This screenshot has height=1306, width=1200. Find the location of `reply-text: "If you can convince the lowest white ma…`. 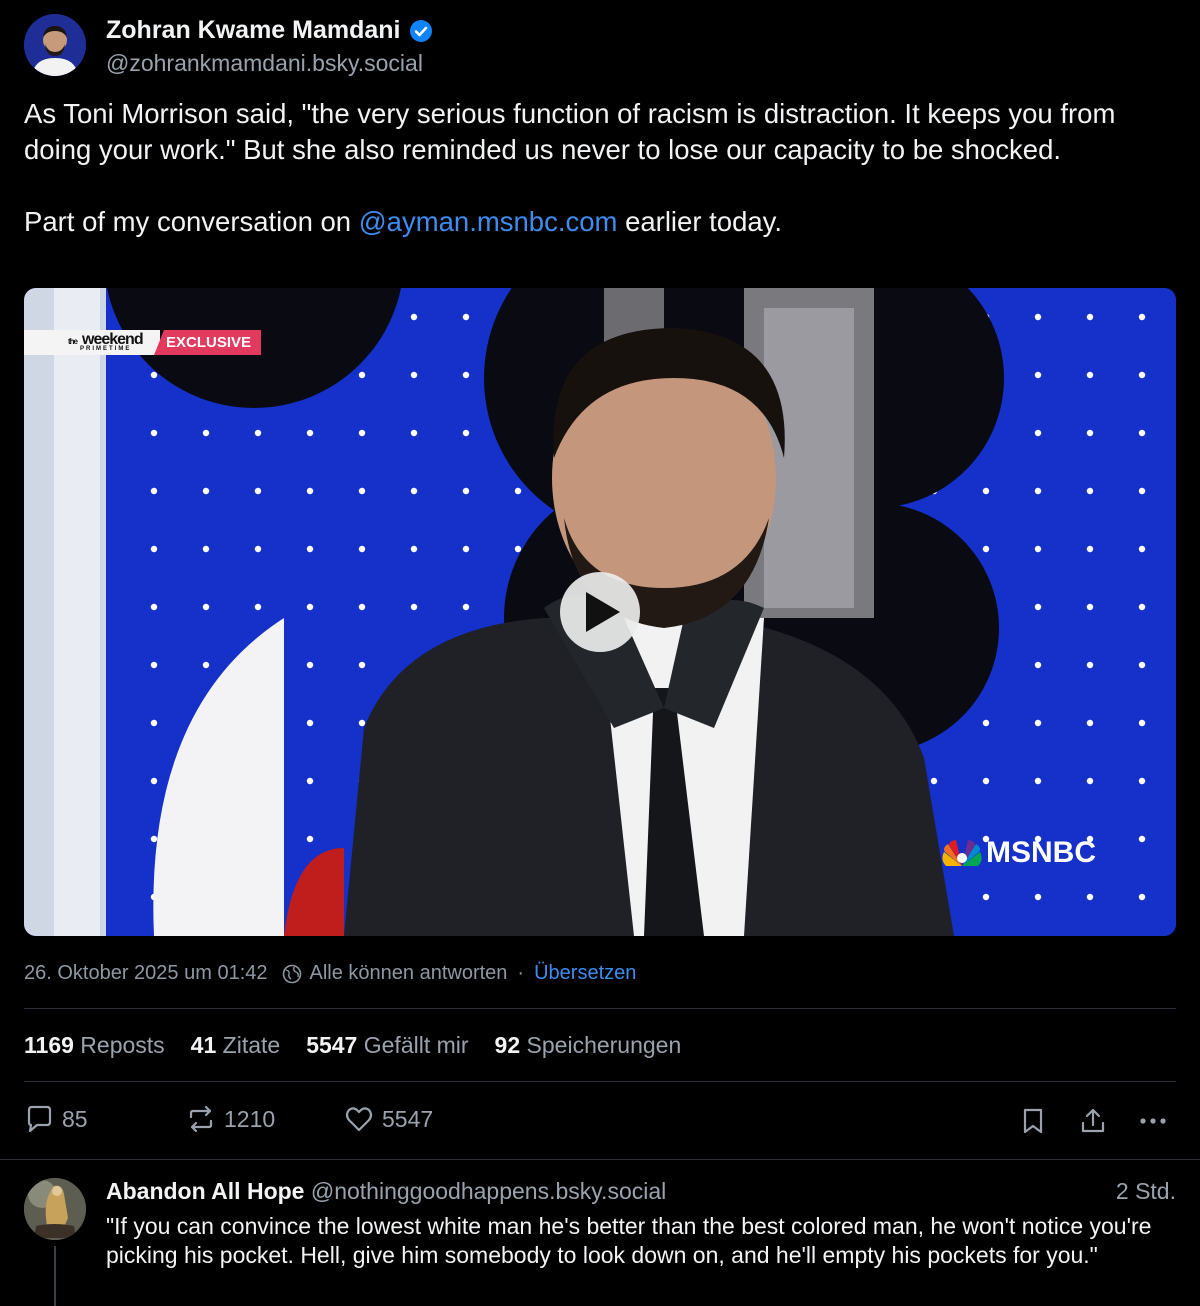

reply-text: "If you can convince the lowest white ma… is located at coordinates (629, 1240).